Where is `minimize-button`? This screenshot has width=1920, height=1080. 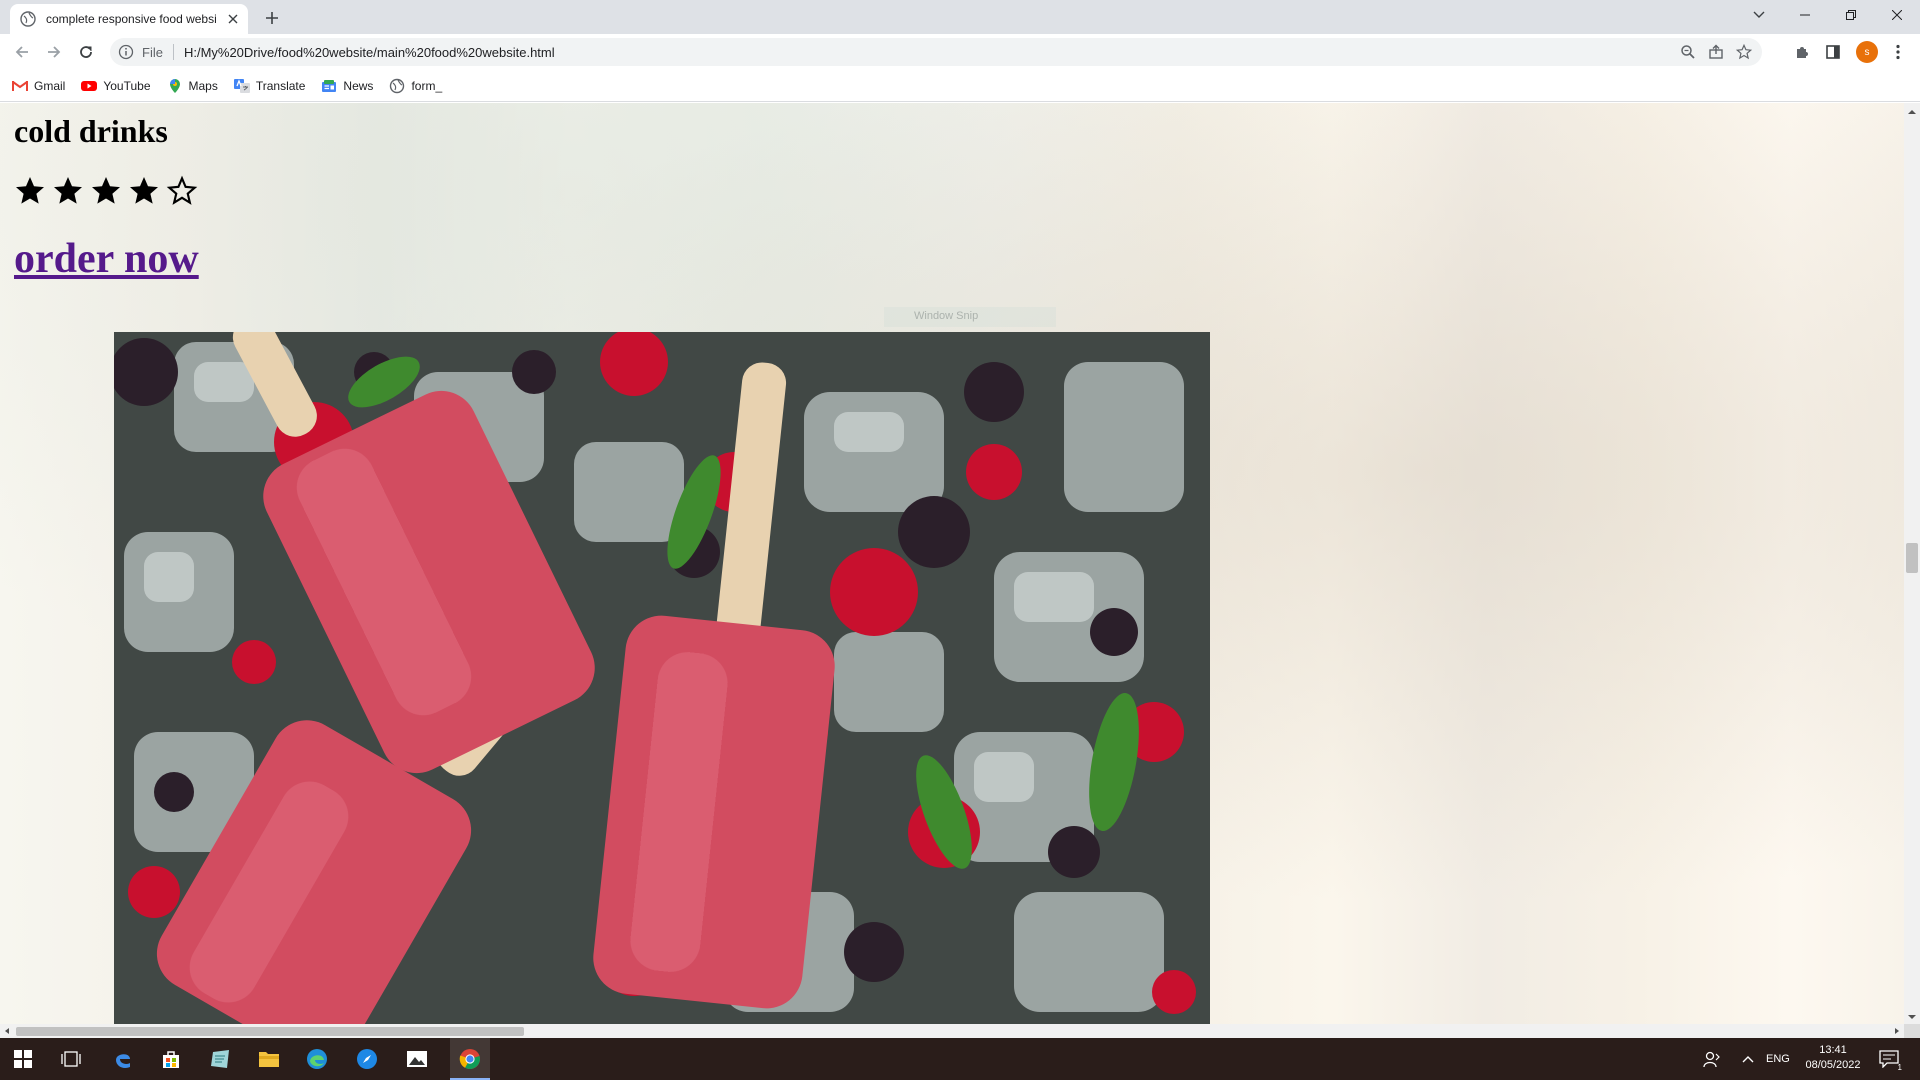 minimize-button is located at coordinates (1805, 15).